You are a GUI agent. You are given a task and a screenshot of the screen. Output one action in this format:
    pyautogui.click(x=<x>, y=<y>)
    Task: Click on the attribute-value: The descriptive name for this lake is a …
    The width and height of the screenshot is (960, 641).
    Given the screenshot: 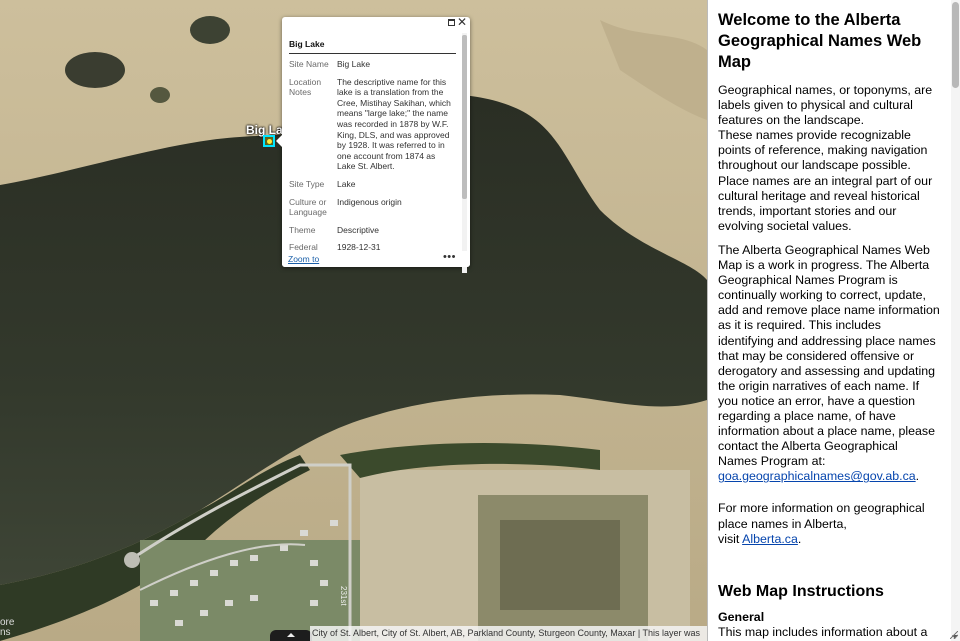 What is the action you would take?
    pyautogui.click(x=394, y=124)
    